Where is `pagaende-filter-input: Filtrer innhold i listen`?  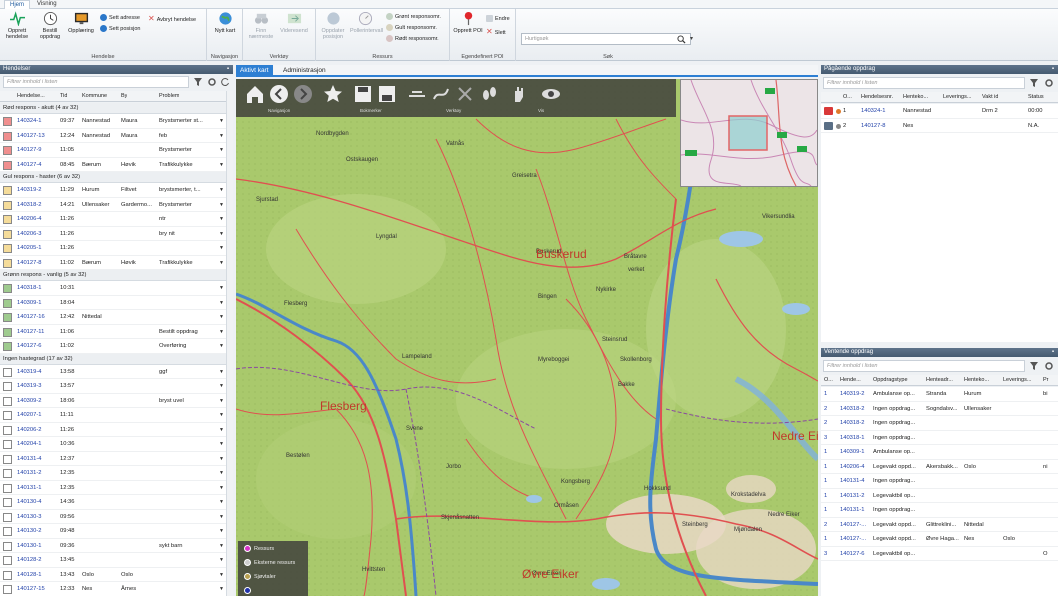 pagaende-filter-input: Filtrer innhold i listen is located at coordinates (924, 83).